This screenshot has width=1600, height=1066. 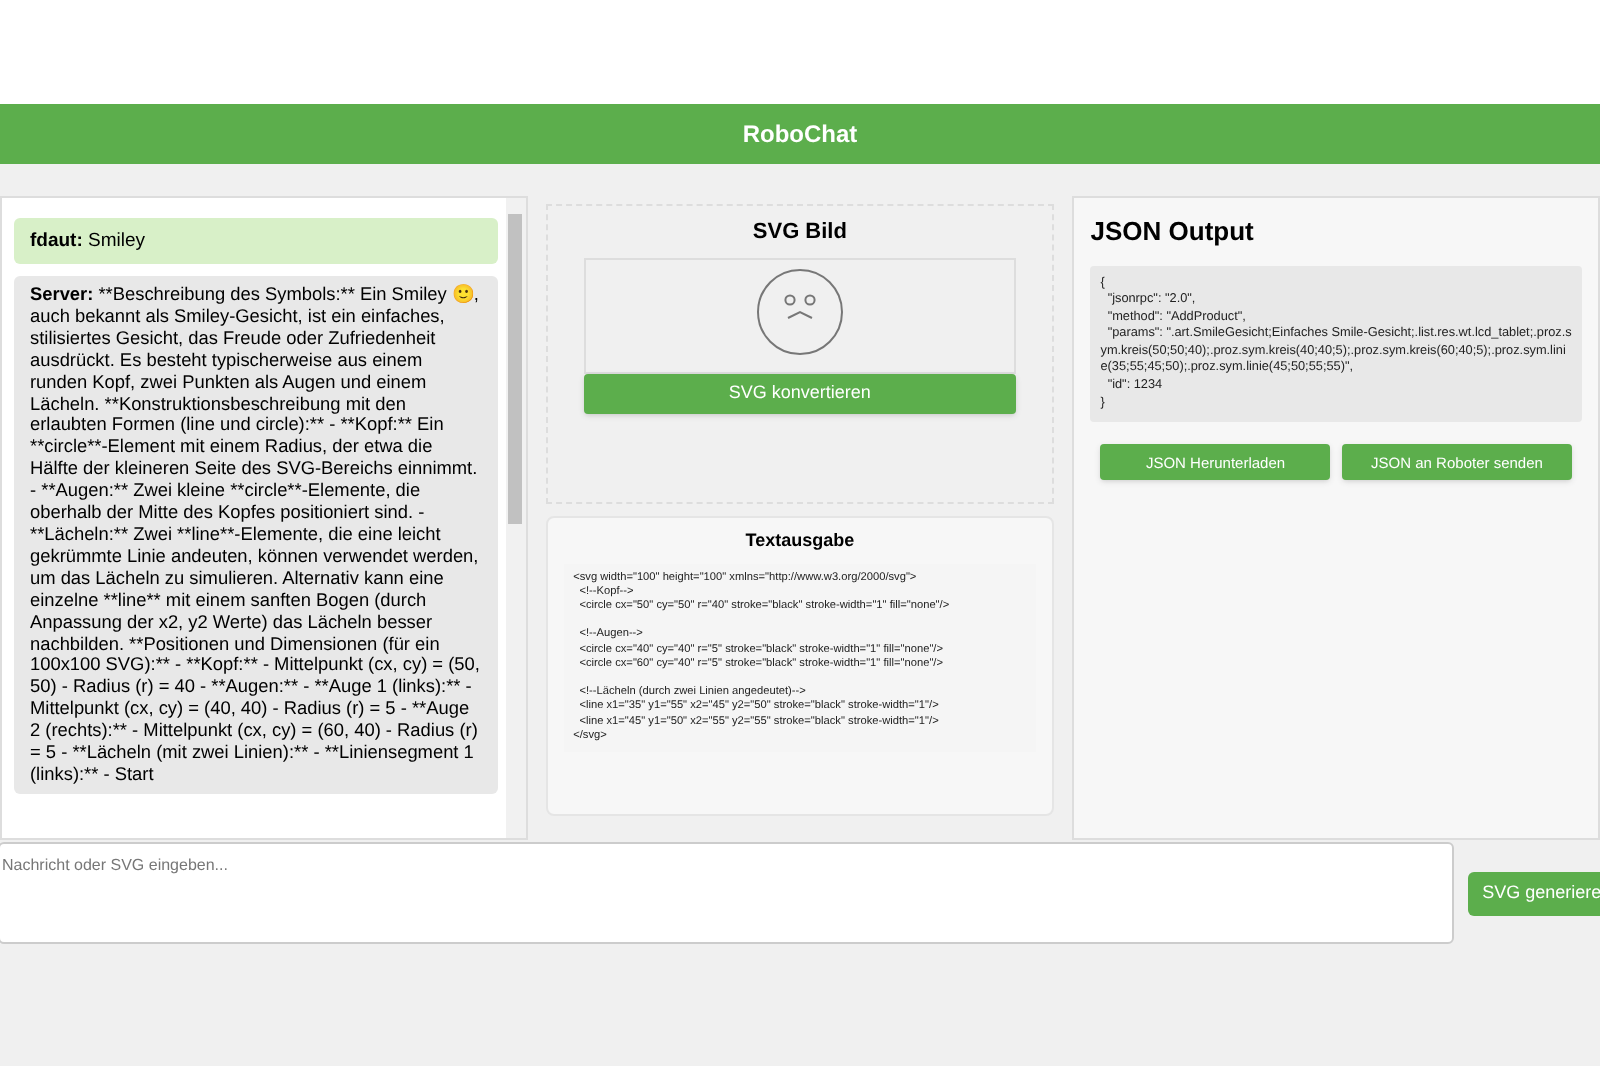 What do you see at coordinates (256, 535) in the screenshot?
I see `server-message: Server: **Beschreibung des Symbols:** Ein Smiley 🙂, auch bekannt als Smiley-Gesicht, ist ein einfaches, stilisiertes Gesicht, das Freude oder Zufriedenheit ausdrückt. Es besteht typischerweise aus einem runden Kopf, zwei Punkten als Augen und einem Lächeln. **Konstruktionsbeschreibung mit den erlaubten Formen (line und circle):** - **Kopf:** Ein **circle**-Element mit einem Radius, der etwa die Hälfte der kleineren Seite des SVG-Bereichs einnimmt. - **Augen:** Zwei kleine **circle**-Elemente, die oberhalb der Mitte des Kopfes positioniert sind. - **Lächeln:** Zwei **line**-Elemente, die eine leicht gekrümmte Linie andeuten, können verwendet werden, um das Lächeln zu simulieren. Alternativ kann eine einzelne **line** mit einem sanften Bogen (durch Anpassung der x2, y2 Werte) das Lächeln besser nachbilden. **Positionen und Dimensionen (für ein 100x100 SVG):** - **Kopf:** - Mittelpunkt (cx, cy) = (50, 50) - Radius (r) = 40 - **Augen:** - **Auge 1 (links):** - Mittelpunkt (cx, cy) = (40, 40) - Radius (r) = 5 - **Auge 2 (rechts):** - Mittelpunkt (cx, cy) = (60, 40) - Radius (r) = 5 - **Lächeln (mit zwei Linien):** - **Liniensegment 1 (links):** - Start` at bounding box center [256, 535].